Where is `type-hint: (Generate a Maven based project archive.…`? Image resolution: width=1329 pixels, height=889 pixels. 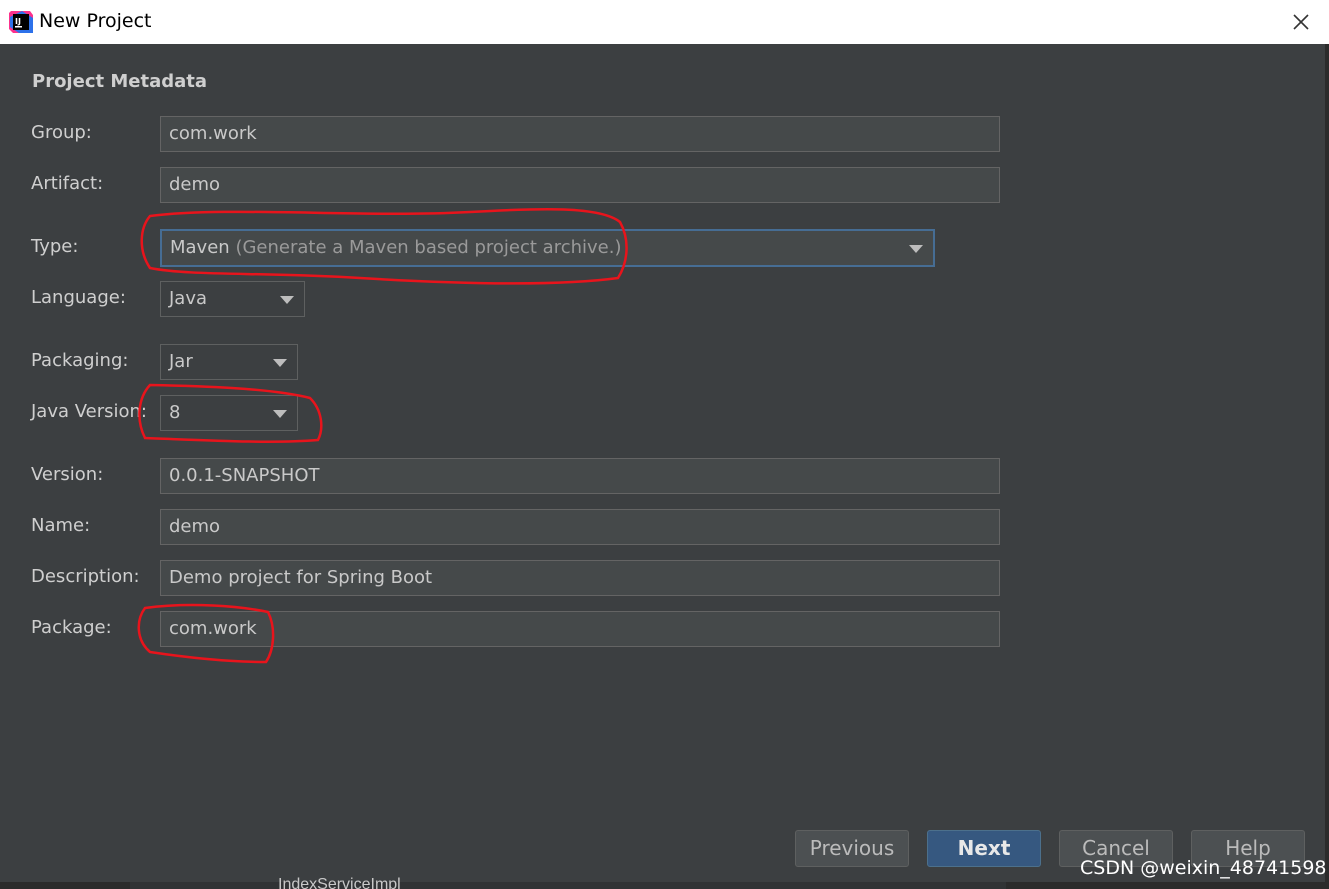
type-hint: (Generate a Maven based project archive.… is located at coordinates (428, 247).